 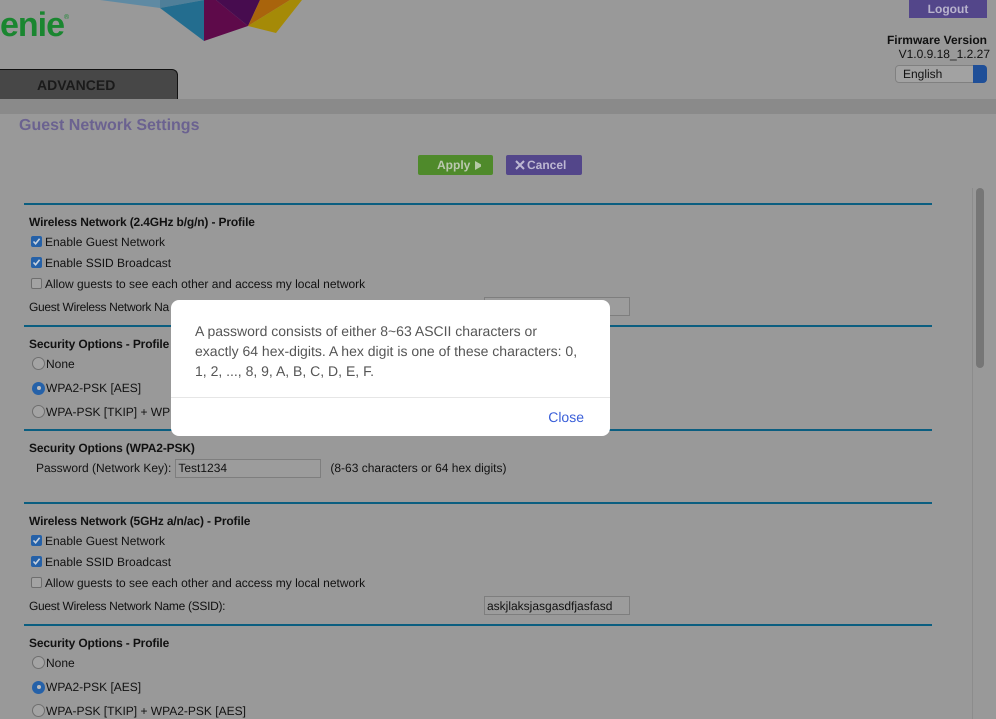 I want to click on language-select: English, so click(x=941, y=74).